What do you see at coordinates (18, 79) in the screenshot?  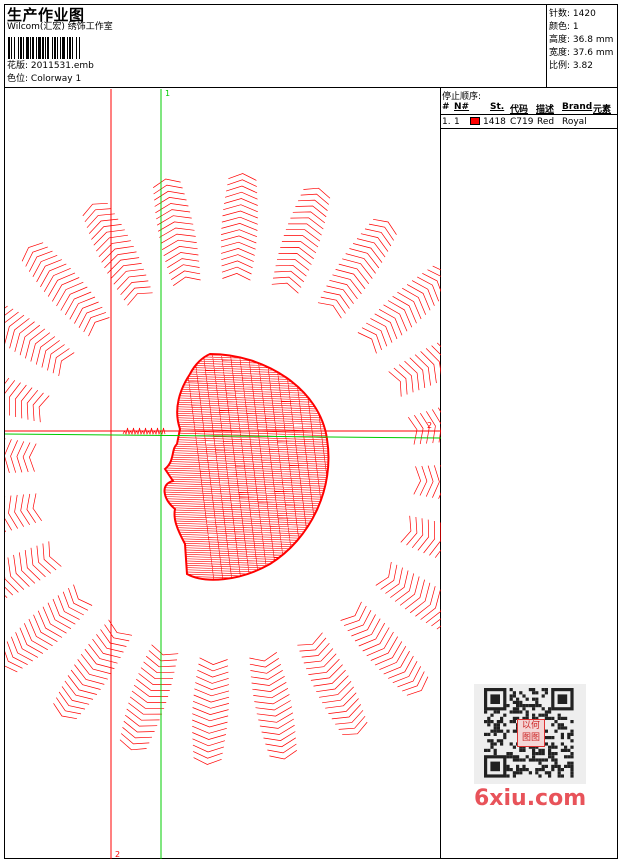 I see `colorway-label: 色位:` at bounding box center [18, 79].